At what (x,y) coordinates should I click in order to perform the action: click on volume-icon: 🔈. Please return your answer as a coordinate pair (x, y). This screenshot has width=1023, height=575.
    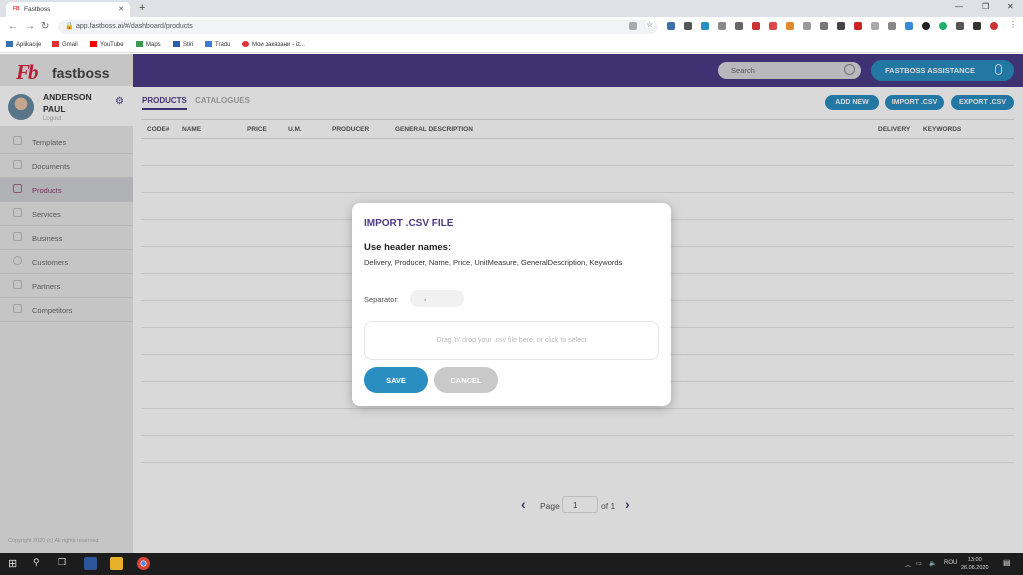
    Looking at the image, I should click on (932, 563).